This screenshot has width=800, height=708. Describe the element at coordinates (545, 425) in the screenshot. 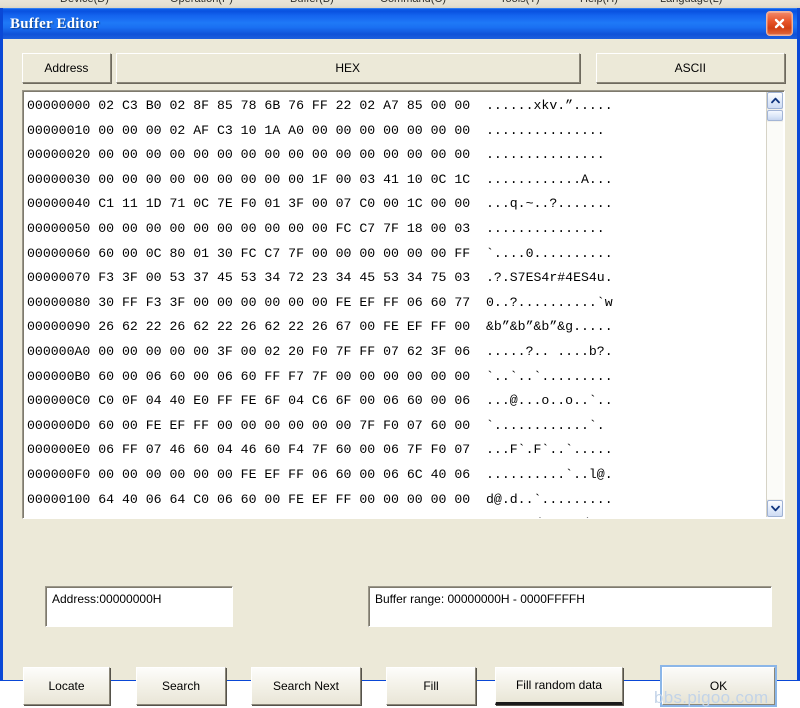

I see `hex-row-ascii: `............`.` at that location.